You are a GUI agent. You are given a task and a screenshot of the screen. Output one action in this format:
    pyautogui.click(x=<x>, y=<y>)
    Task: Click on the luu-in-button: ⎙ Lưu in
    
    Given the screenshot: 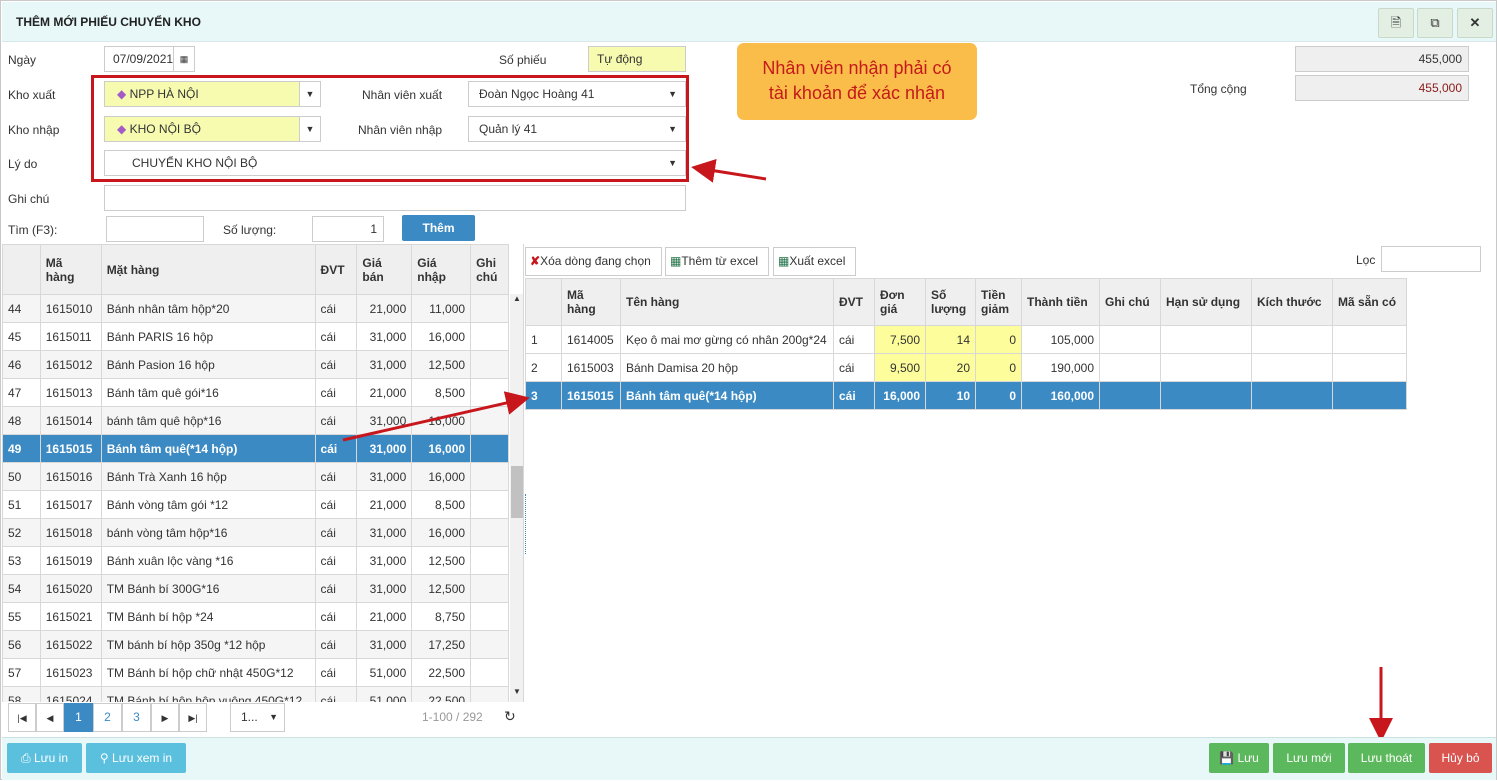 What is the action you would take?
    pyautogui.click(x=44, y=758)
    